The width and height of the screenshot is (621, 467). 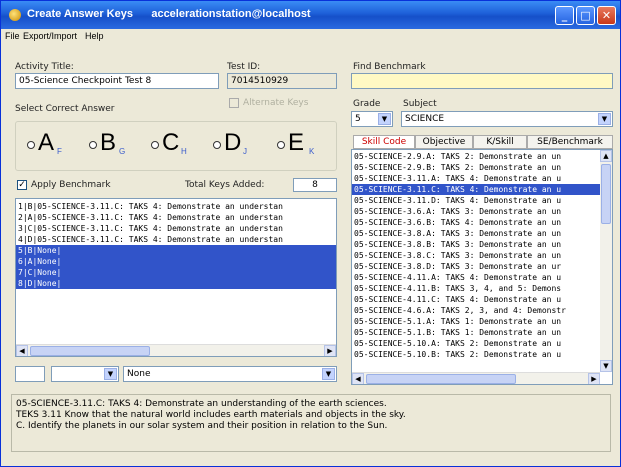 What do you see at coordinates (606, 156) in the screenshot?
I see `scroll-up-icon: ▲` at bounding box center [606, 156].